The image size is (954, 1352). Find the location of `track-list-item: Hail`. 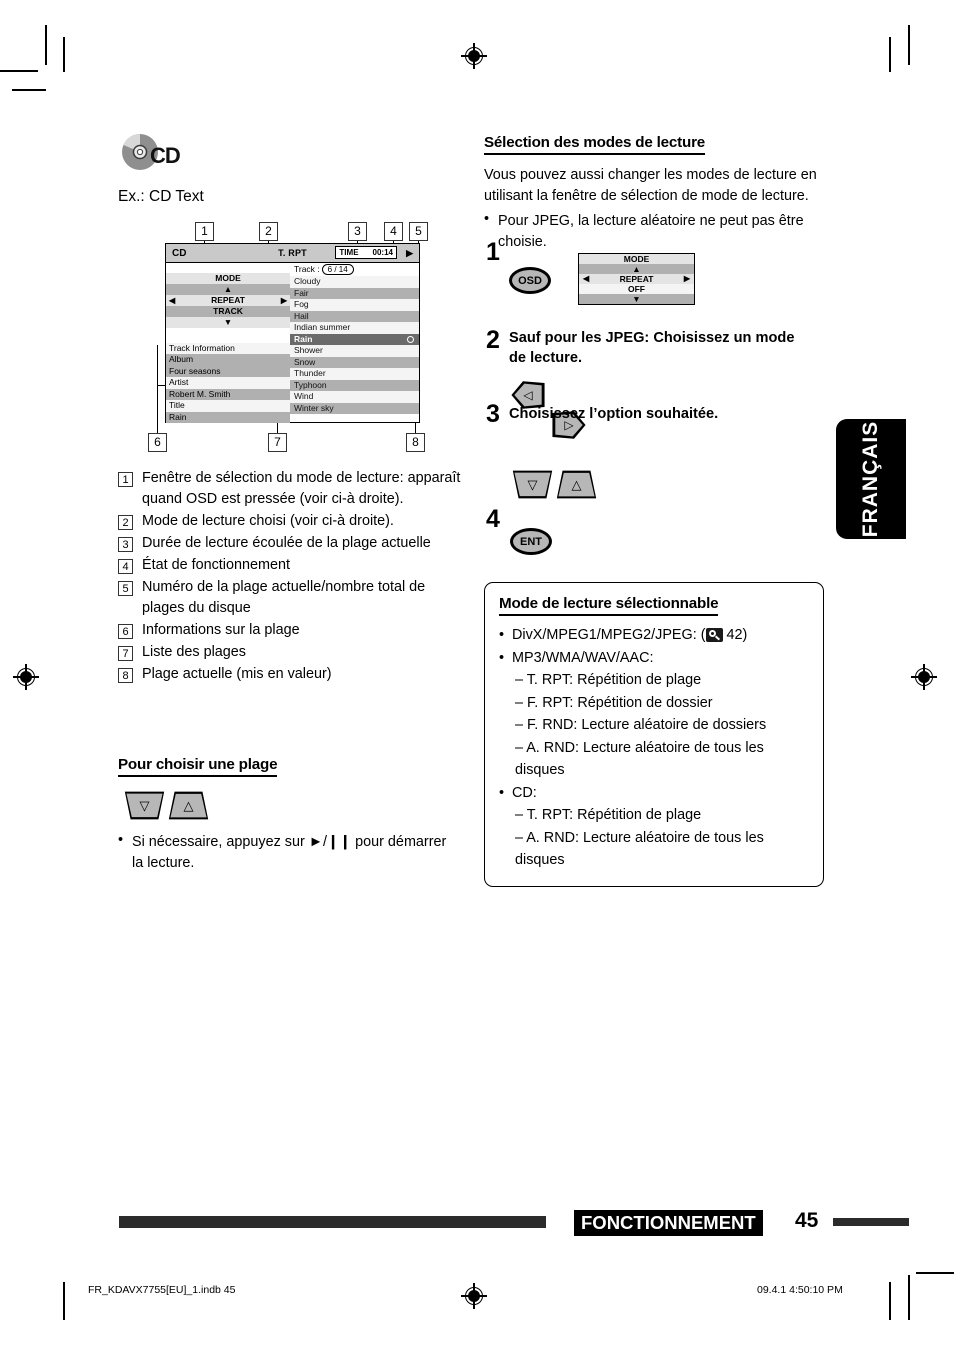

track-list-item: Hail is located at coordinates (354, 316).